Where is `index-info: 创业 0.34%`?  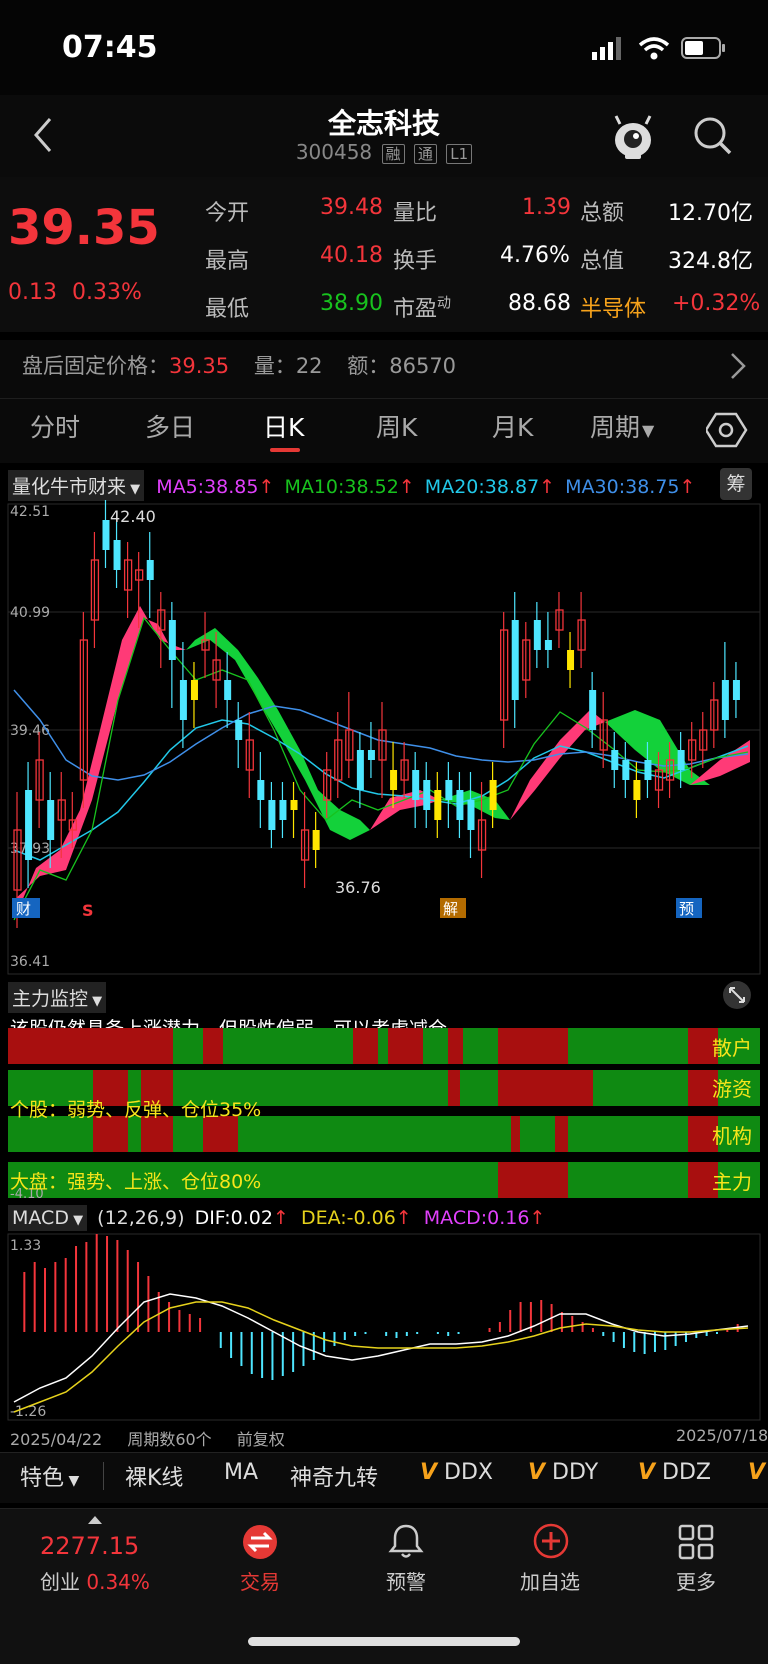 index-info: 创业 0.34% is located at coordinates (95, 1580).